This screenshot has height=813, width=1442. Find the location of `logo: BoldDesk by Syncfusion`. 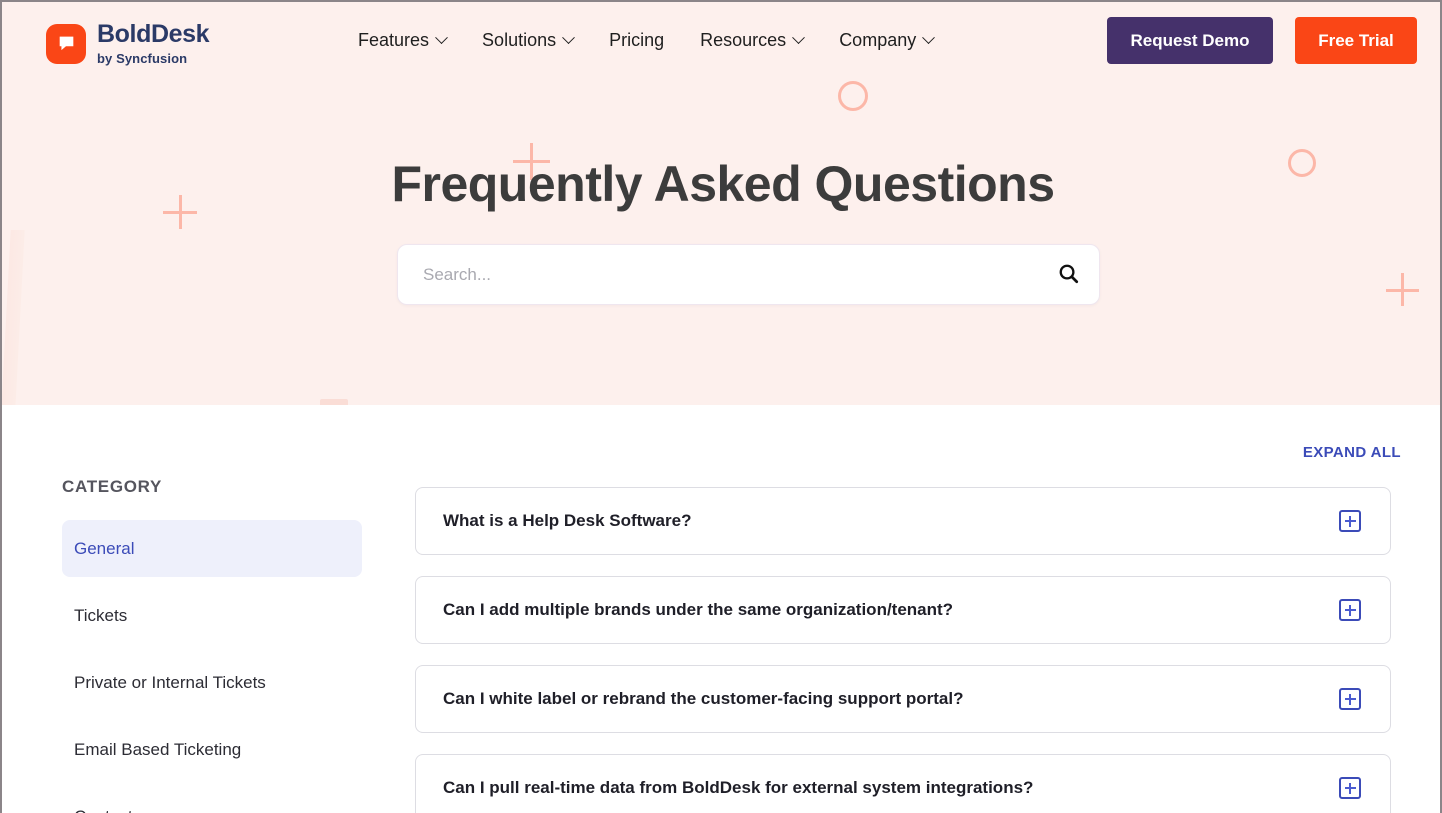

logo: BoldDesk by Syncfusion is located at coordinates (128, 43).